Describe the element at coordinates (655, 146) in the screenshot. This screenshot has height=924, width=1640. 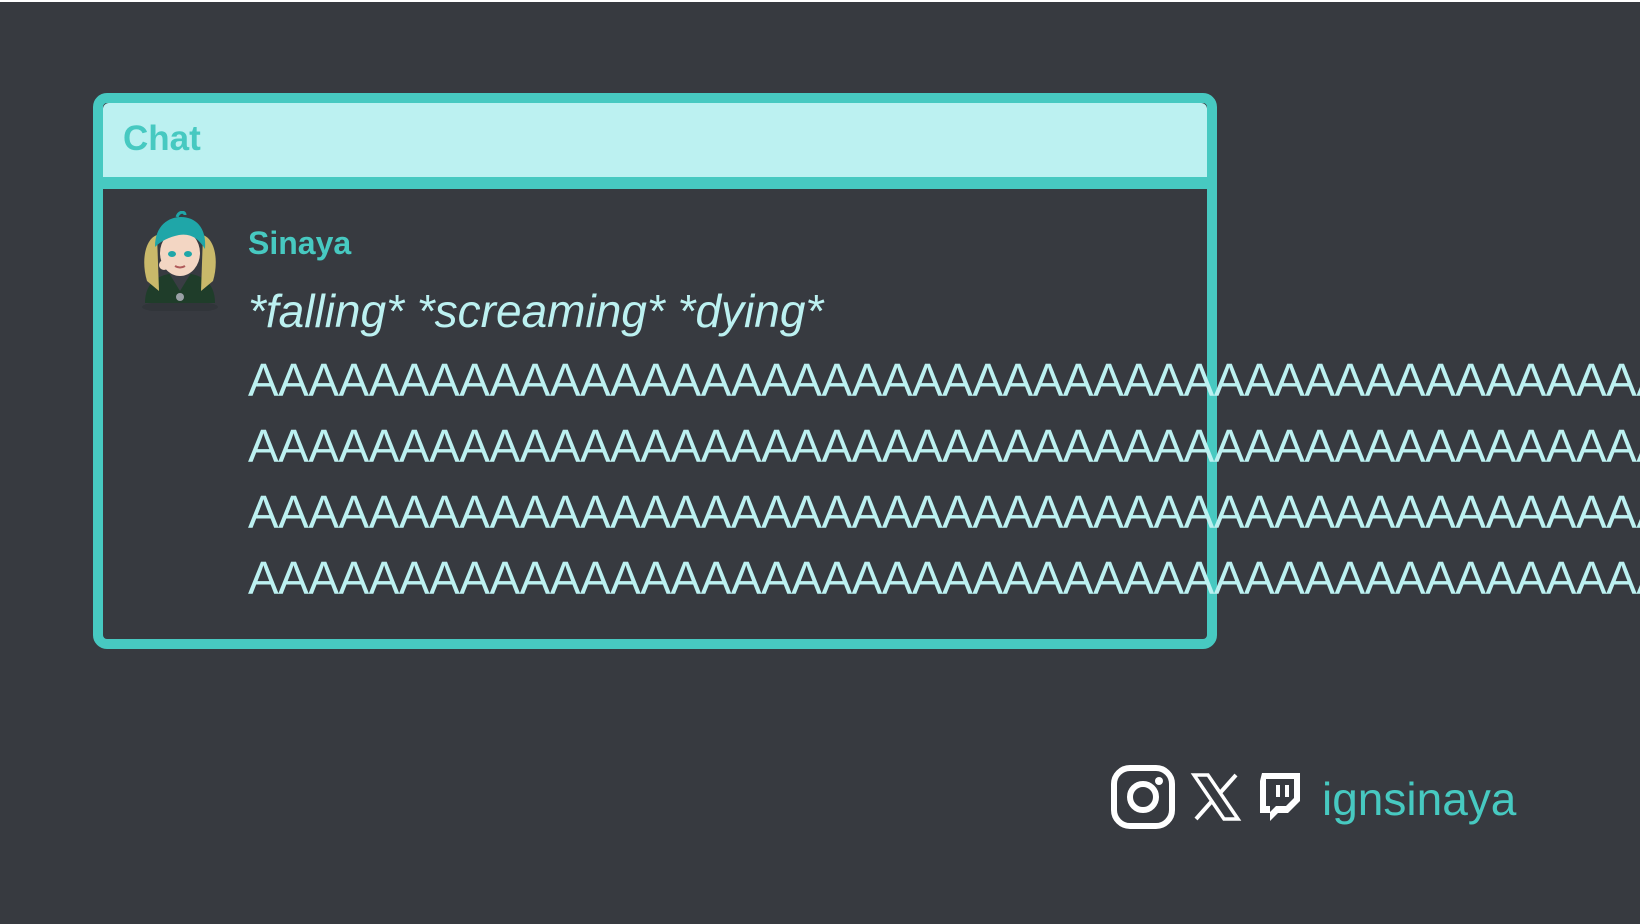
I see `chat-header: Chat` at that location.